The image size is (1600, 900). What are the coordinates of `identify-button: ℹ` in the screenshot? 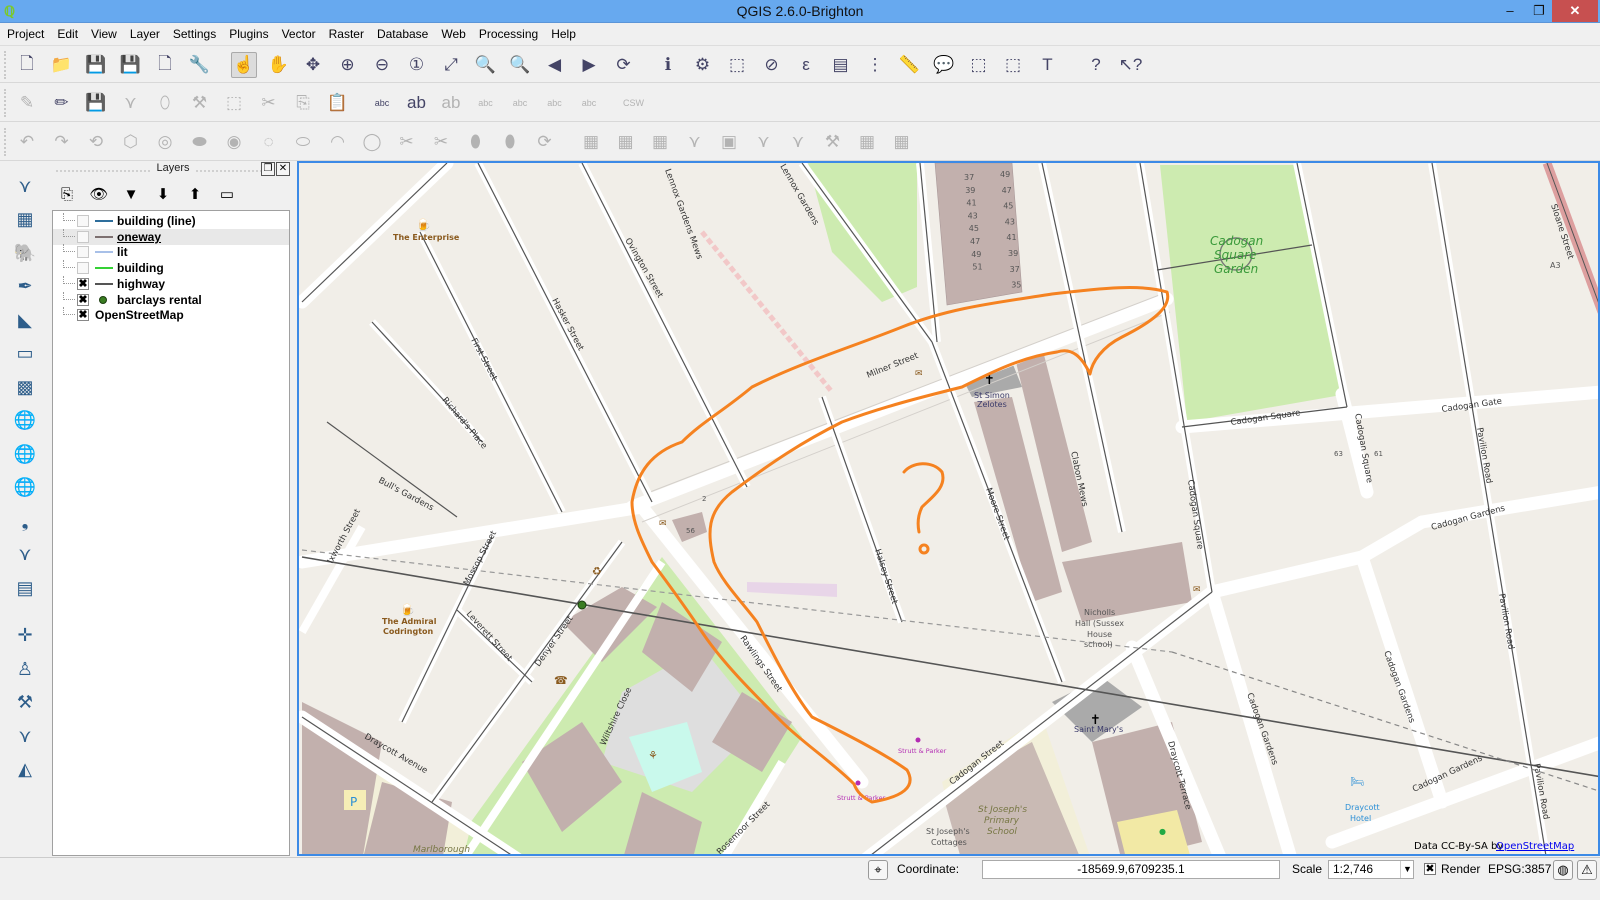 It's located at (668, 65).